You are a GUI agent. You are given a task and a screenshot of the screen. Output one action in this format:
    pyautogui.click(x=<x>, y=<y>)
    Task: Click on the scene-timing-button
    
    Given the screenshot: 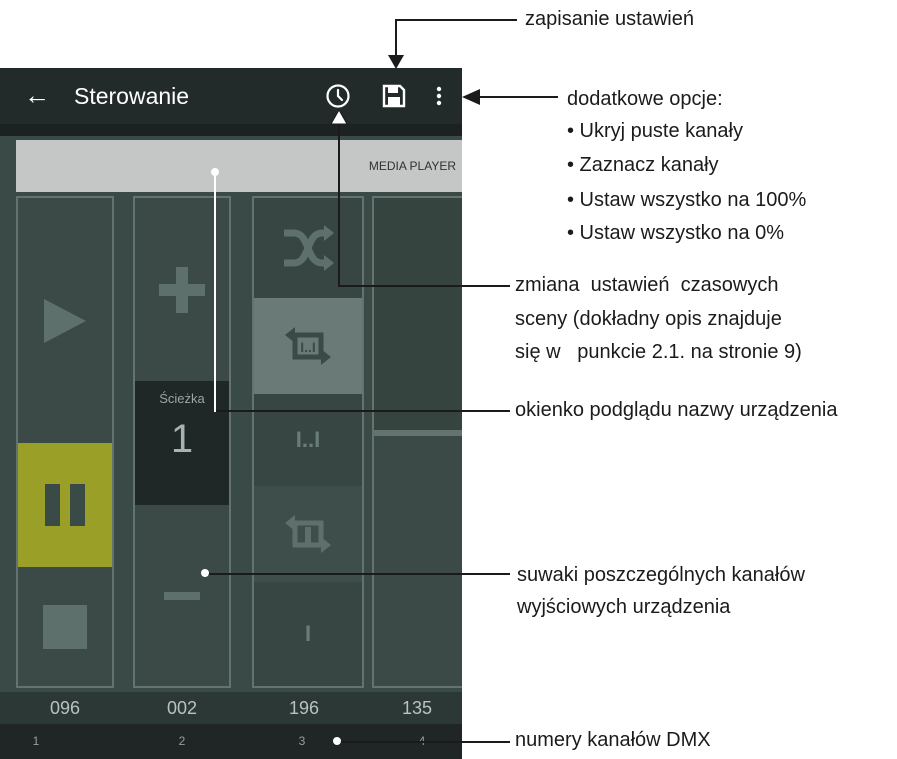 What is the action you would take?
    pyautogui.click(x=338, y=96)
    